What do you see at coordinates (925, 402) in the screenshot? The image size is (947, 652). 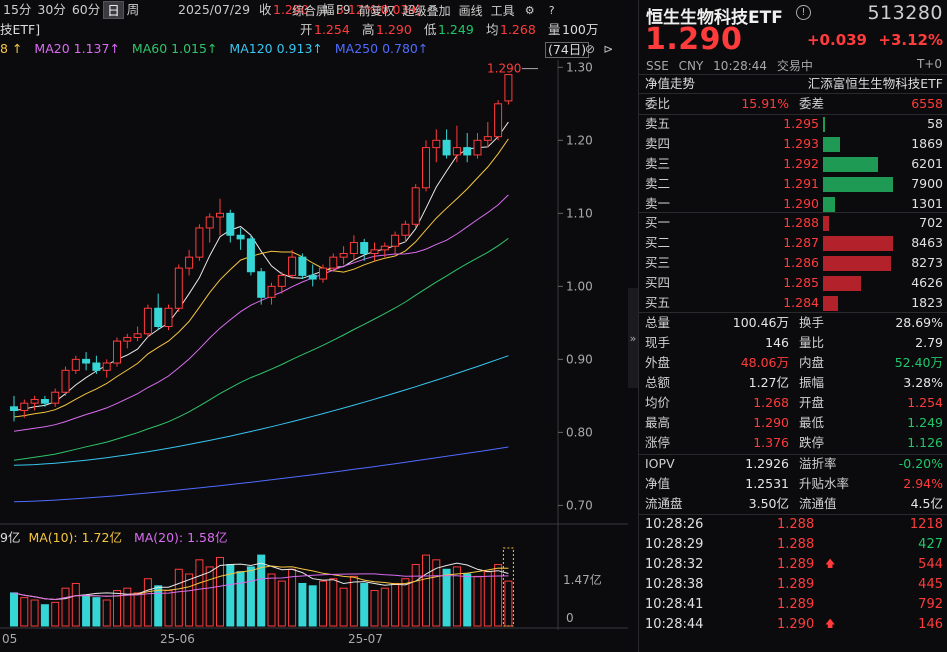 I see `stat-value: 1.254` at bounding box center [925, 402].